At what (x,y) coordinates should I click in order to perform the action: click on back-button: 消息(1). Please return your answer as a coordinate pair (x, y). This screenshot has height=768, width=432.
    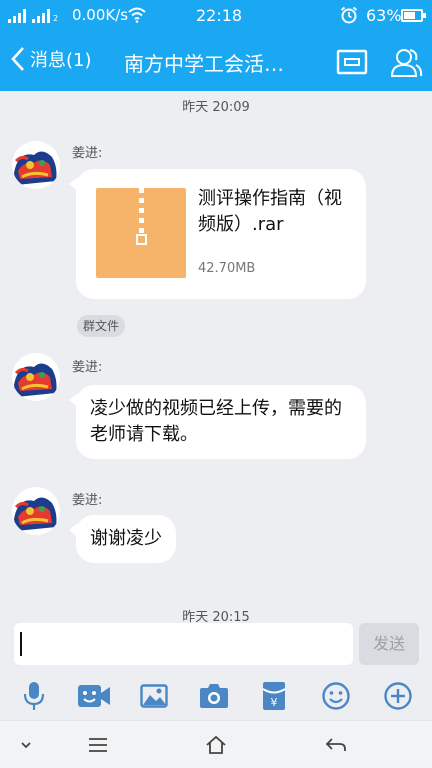
    Looking at the image, I should click on (51, 59).